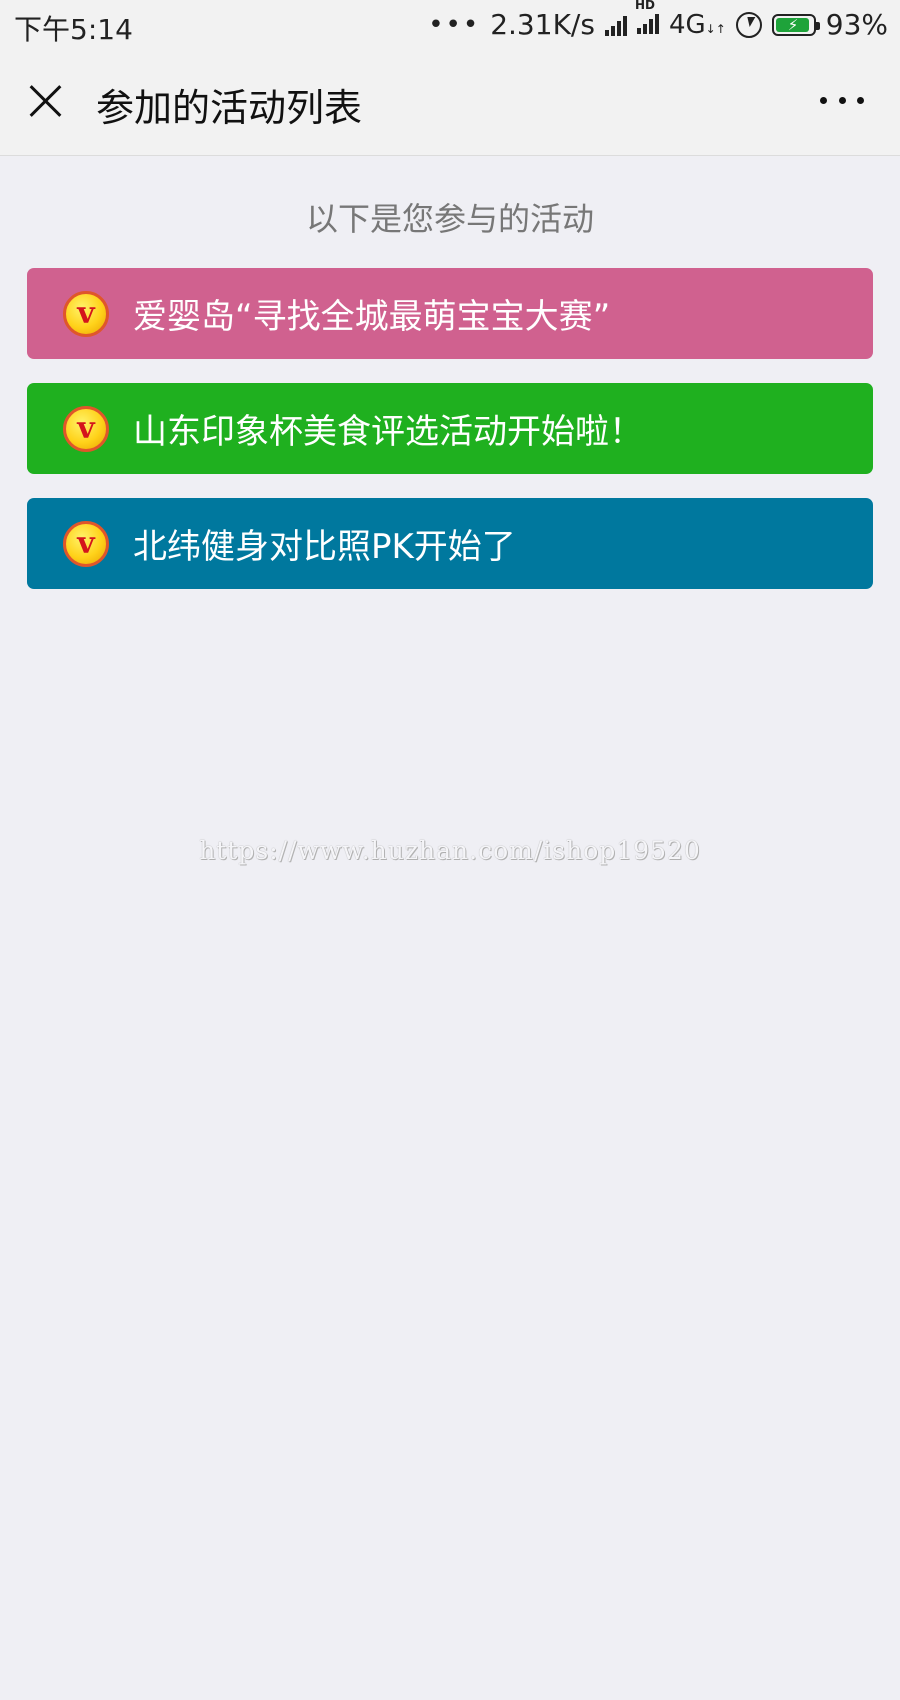  I want to click on more-notifications-icon: •••, so click(454, 24).